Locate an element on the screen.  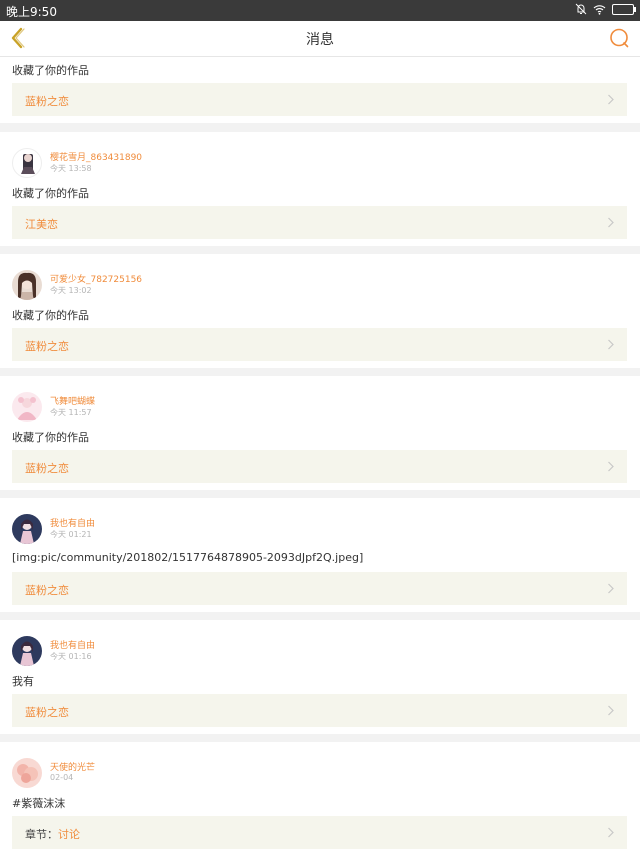
timestamp: 今天 13:58 is located at coordinates (71, 168).